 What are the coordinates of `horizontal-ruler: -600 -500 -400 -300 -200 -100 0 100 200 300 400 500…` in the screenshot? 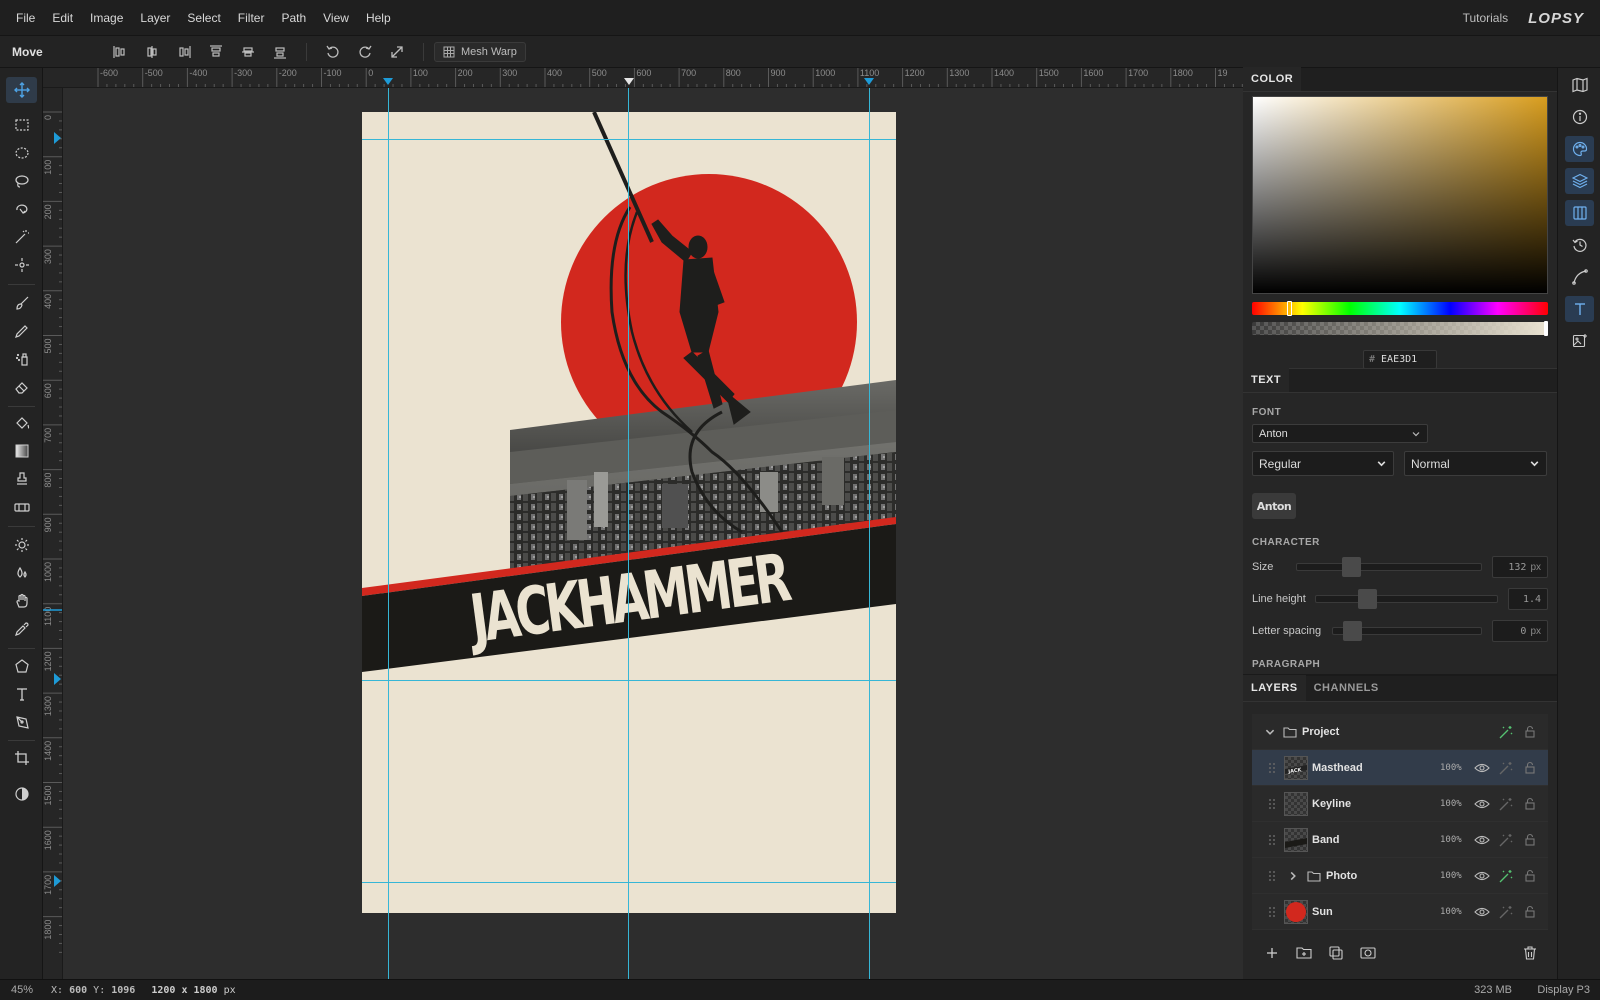 It's located at (643, 78).